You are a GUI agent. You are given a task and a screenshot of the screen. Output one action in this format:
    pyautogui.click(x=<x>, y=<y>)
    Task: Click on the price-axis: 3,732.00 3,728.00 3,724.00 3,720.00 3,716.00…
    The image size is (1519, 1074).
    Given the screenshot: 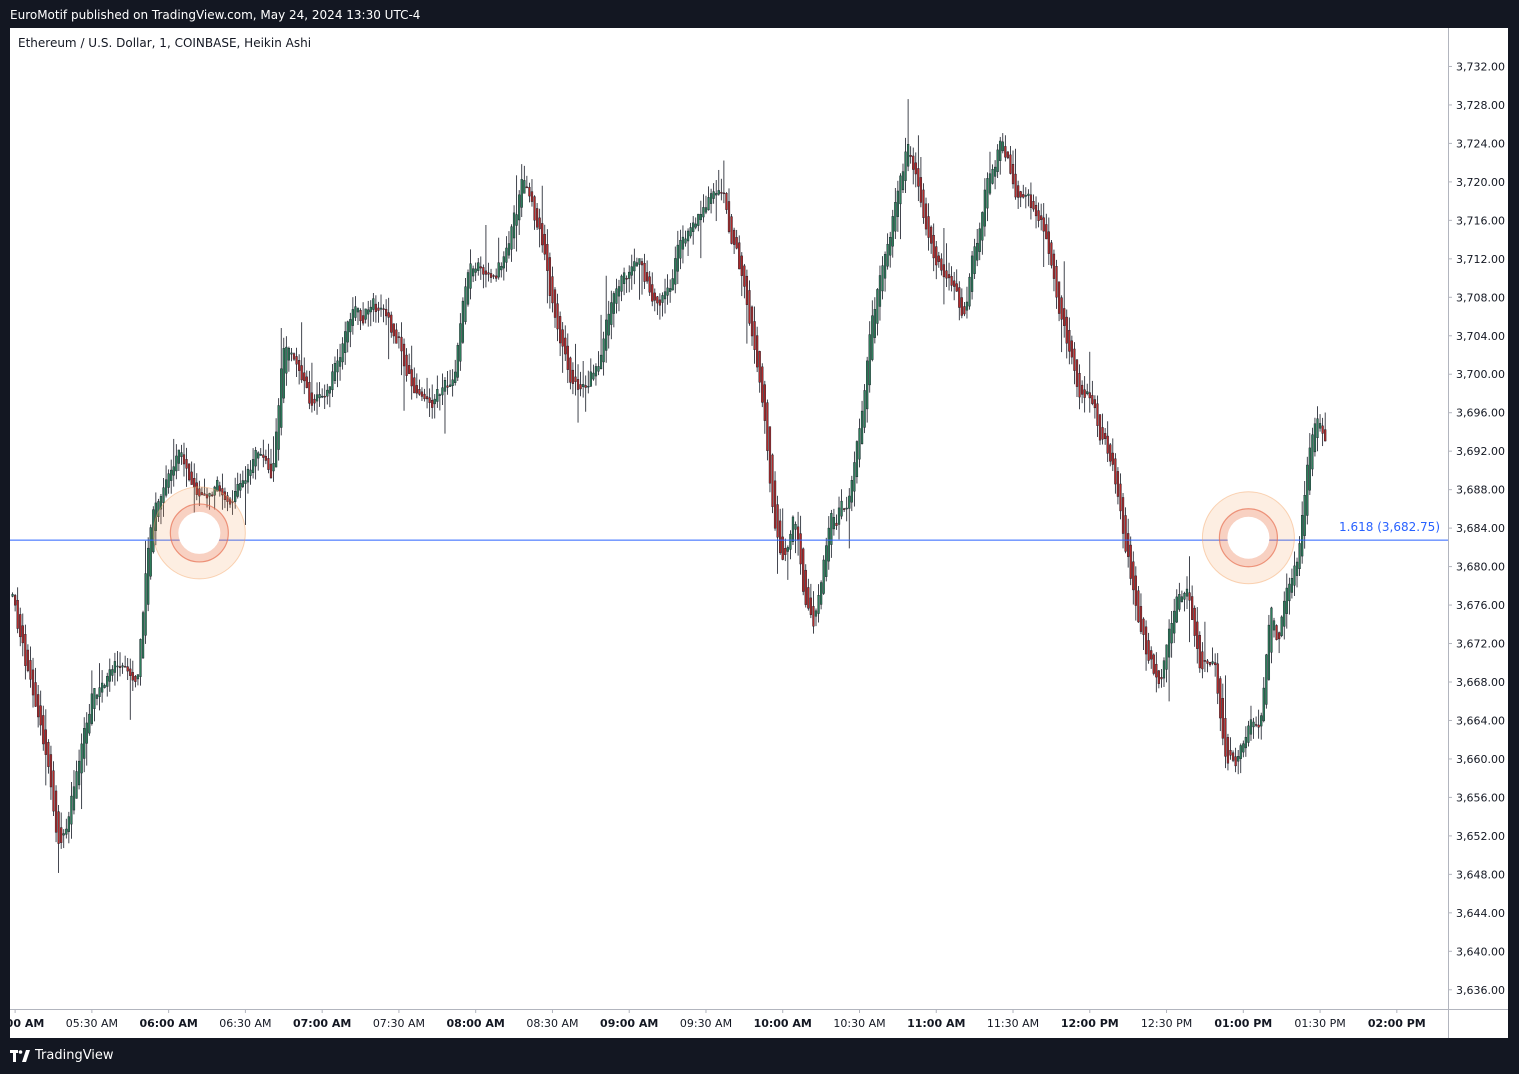 What is the action you would take?
    pyautogui.click(x=1476, y=528)
    